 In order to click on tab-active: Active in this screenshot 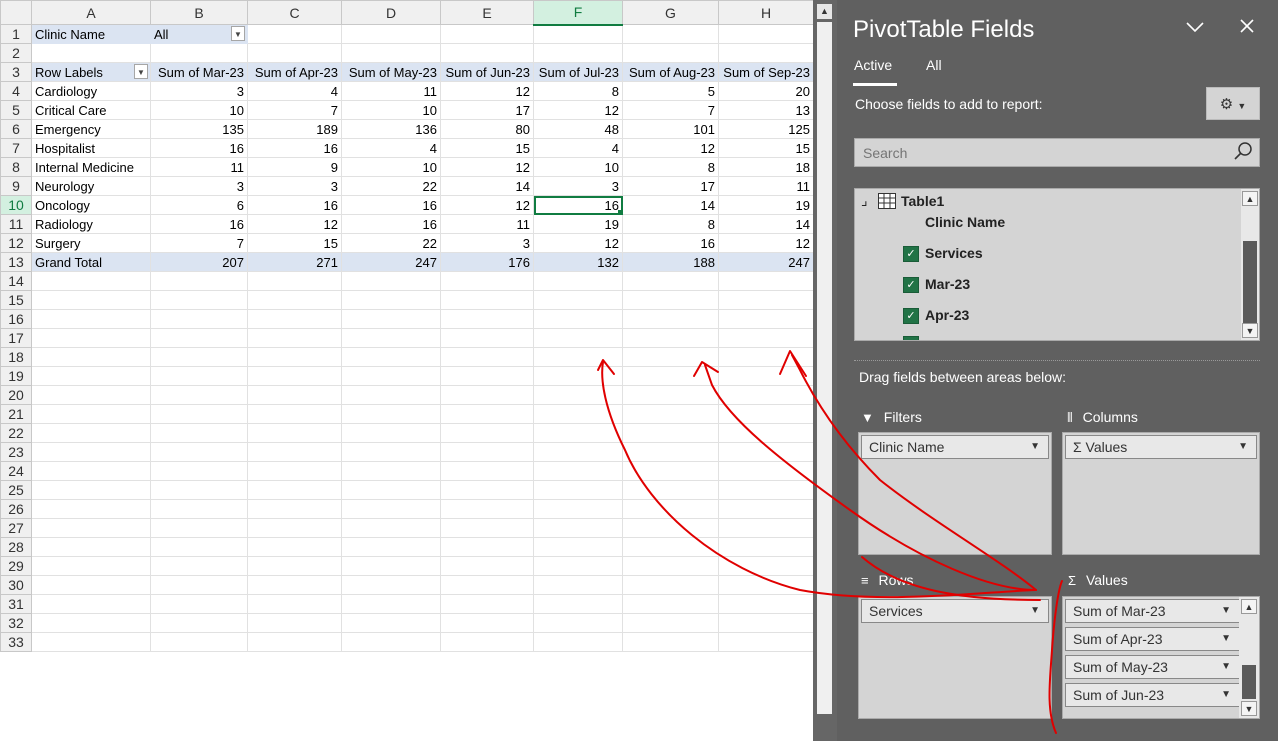, I will do `click(873, 65)`.